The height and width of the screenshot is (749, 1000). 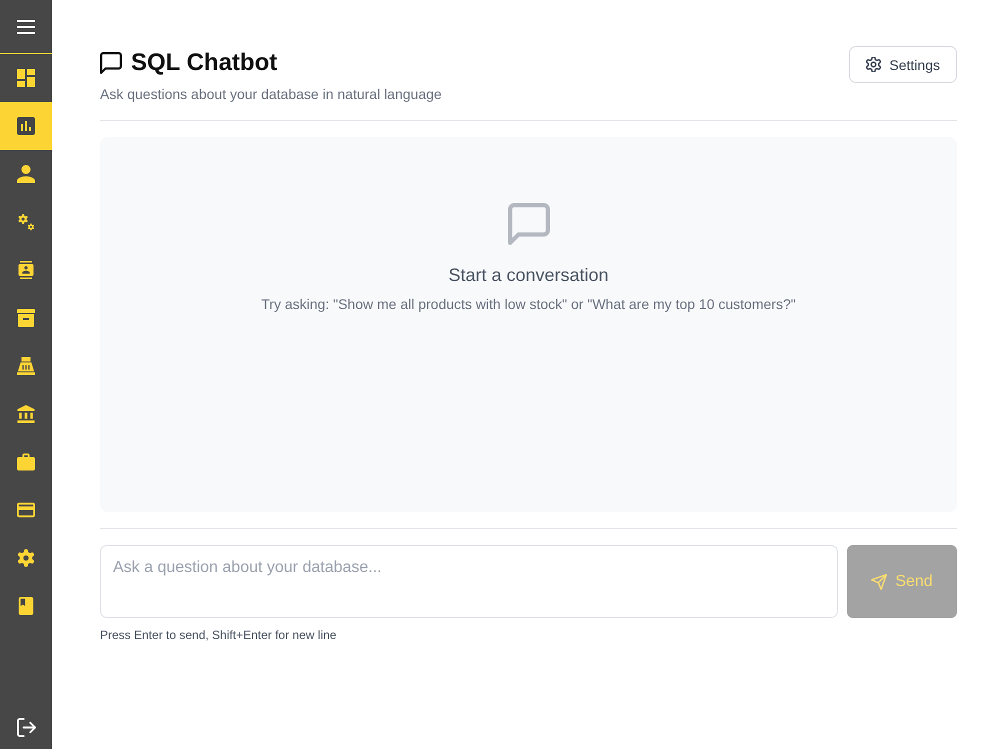 I want to click on page-subtitle: Ask questions about your database in natural language, so click(x=271, y=94).